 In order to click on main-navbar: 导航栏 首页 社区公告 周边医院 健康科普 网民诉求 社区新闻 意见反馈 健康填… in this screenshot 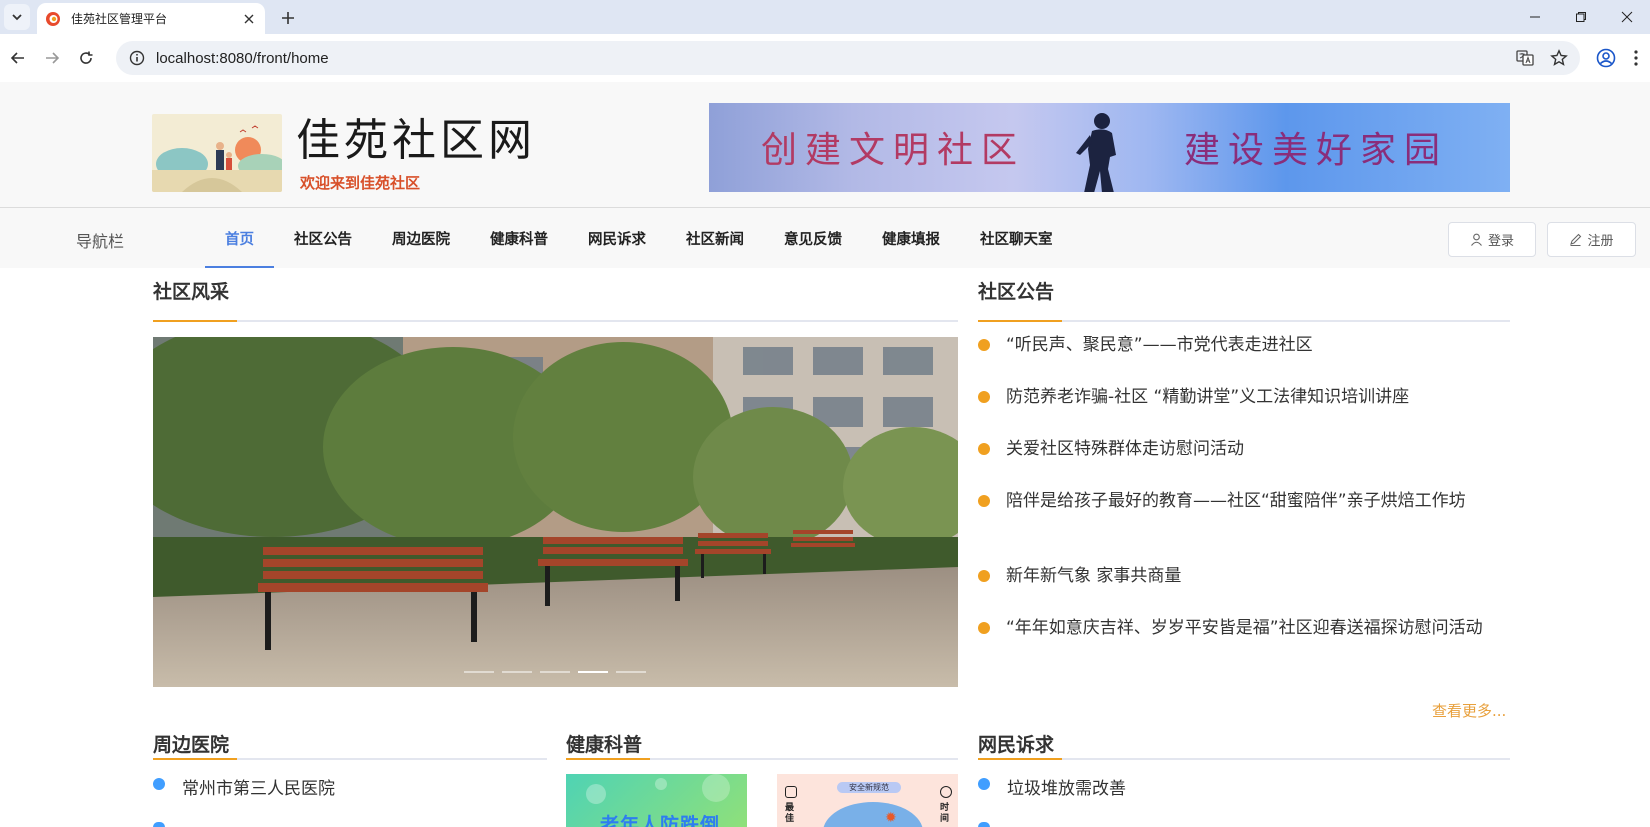, I will do `click(825, 238)`.